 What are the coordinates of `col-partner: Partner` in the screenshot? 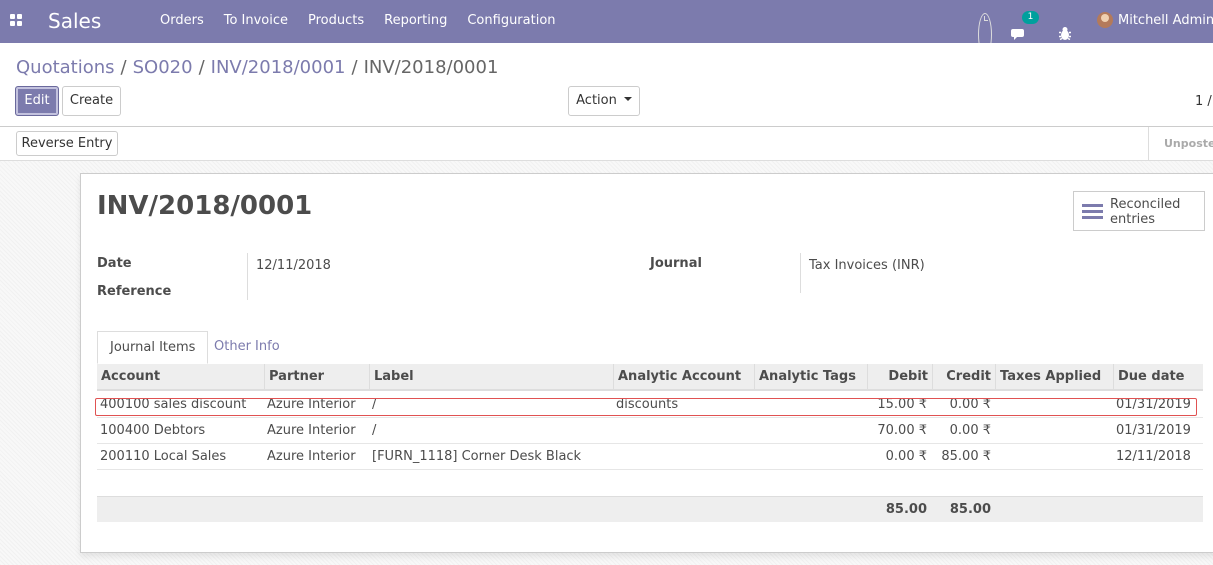 It's located at (316, 377).